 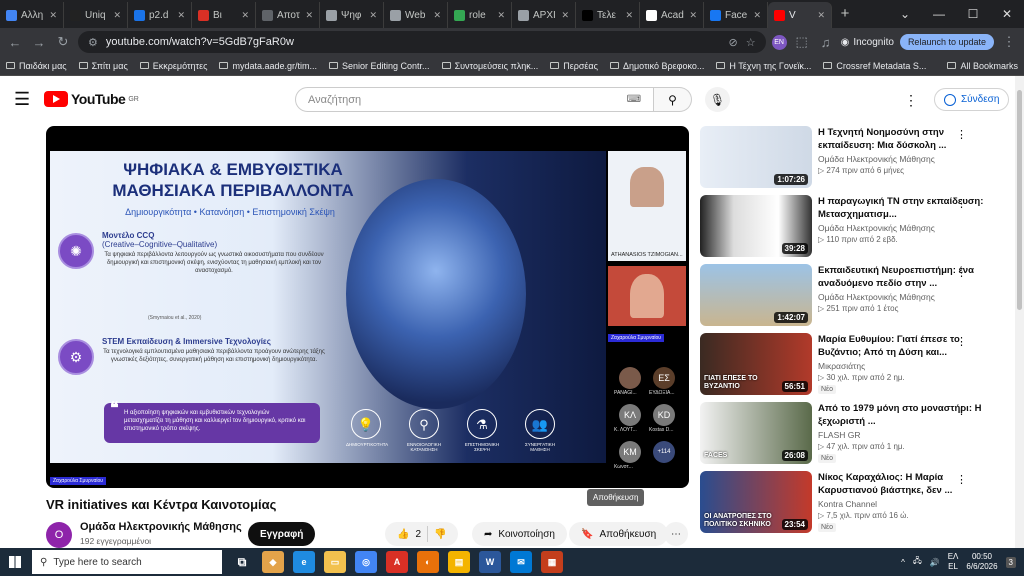 I want to click on like-icon: 👍, so click(x=403, y=534).